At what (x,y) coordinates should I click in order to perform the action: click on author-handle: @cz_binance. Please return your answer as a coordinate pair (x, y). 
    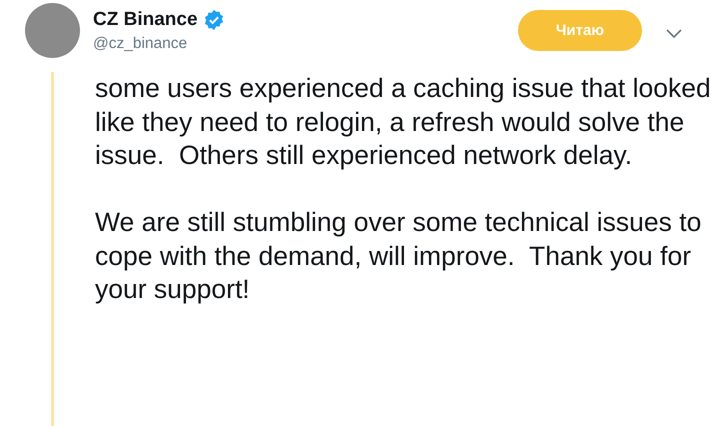
    Looking at the image, I should click on (159, 44).